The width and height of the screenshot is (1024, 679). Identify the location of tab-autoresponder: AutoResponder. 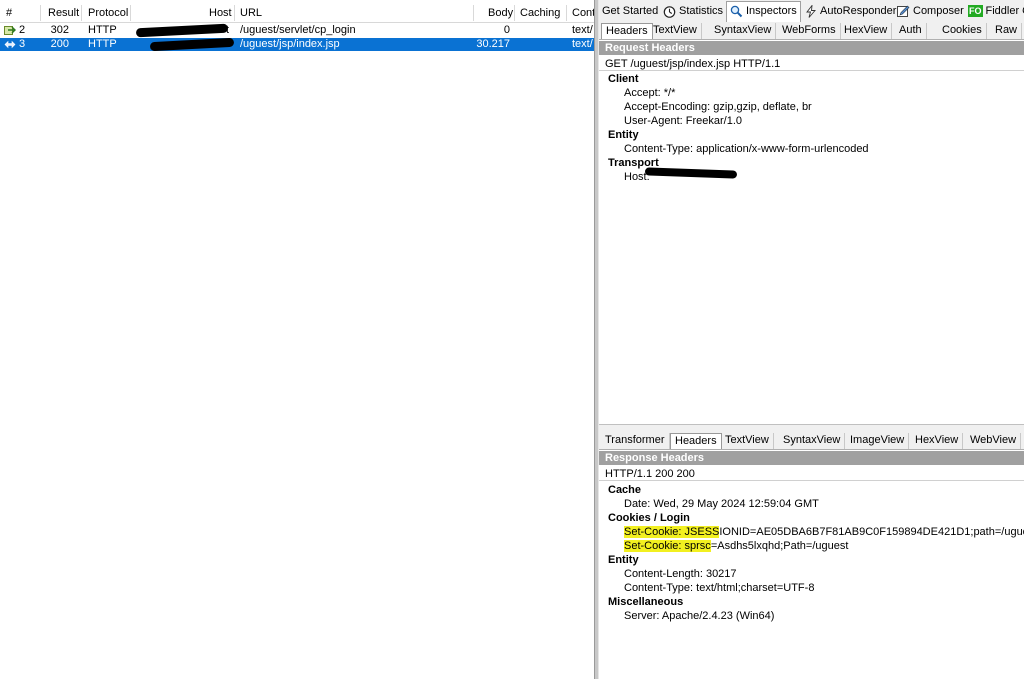
(850, 11).